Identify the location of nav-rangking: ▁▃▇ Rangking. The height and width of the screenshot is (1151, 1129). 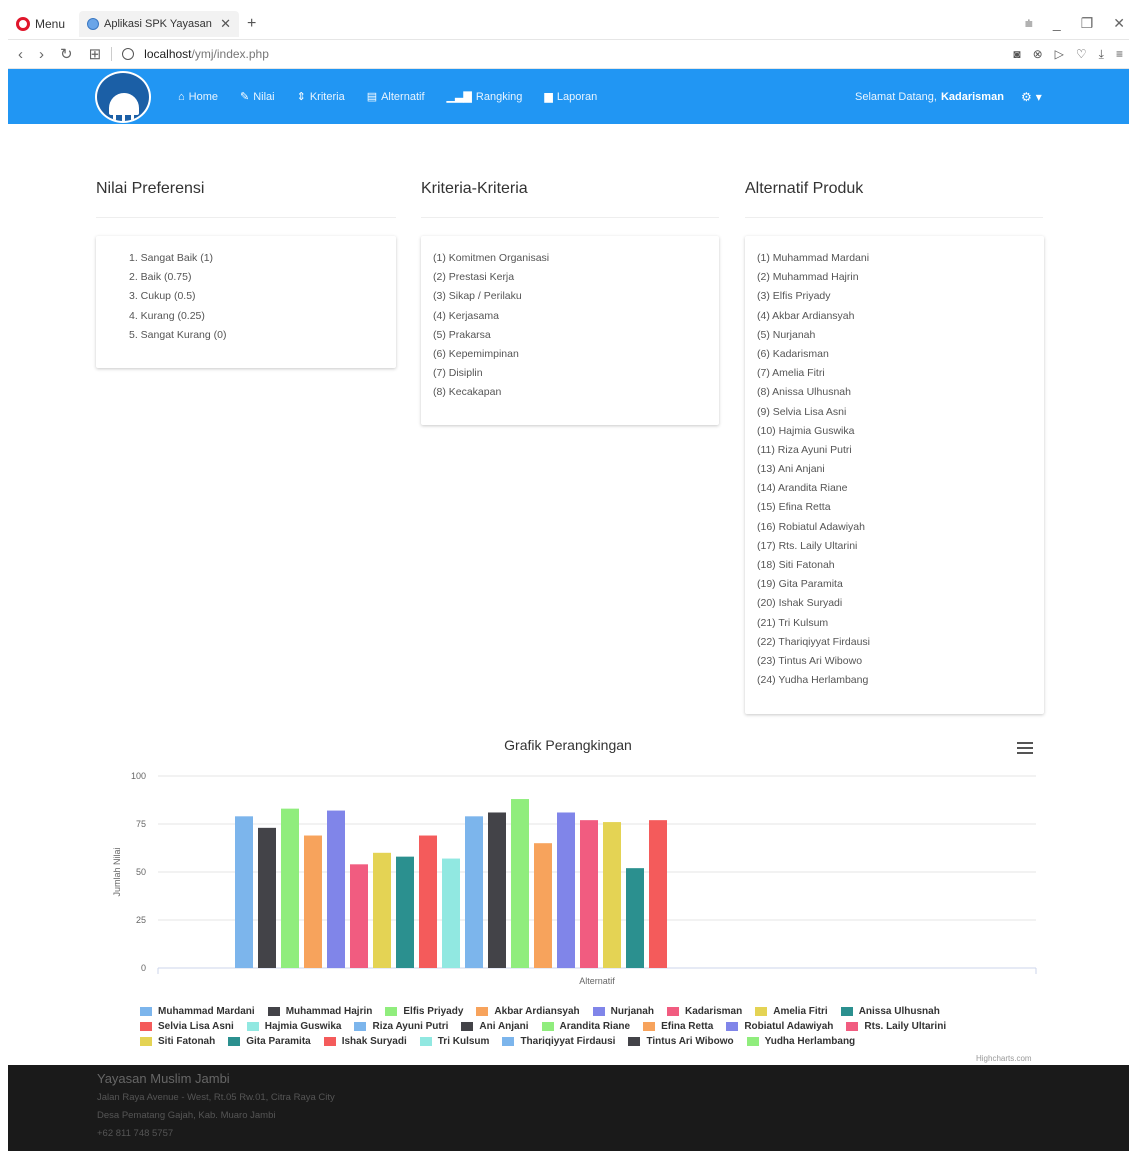
(484, 97).